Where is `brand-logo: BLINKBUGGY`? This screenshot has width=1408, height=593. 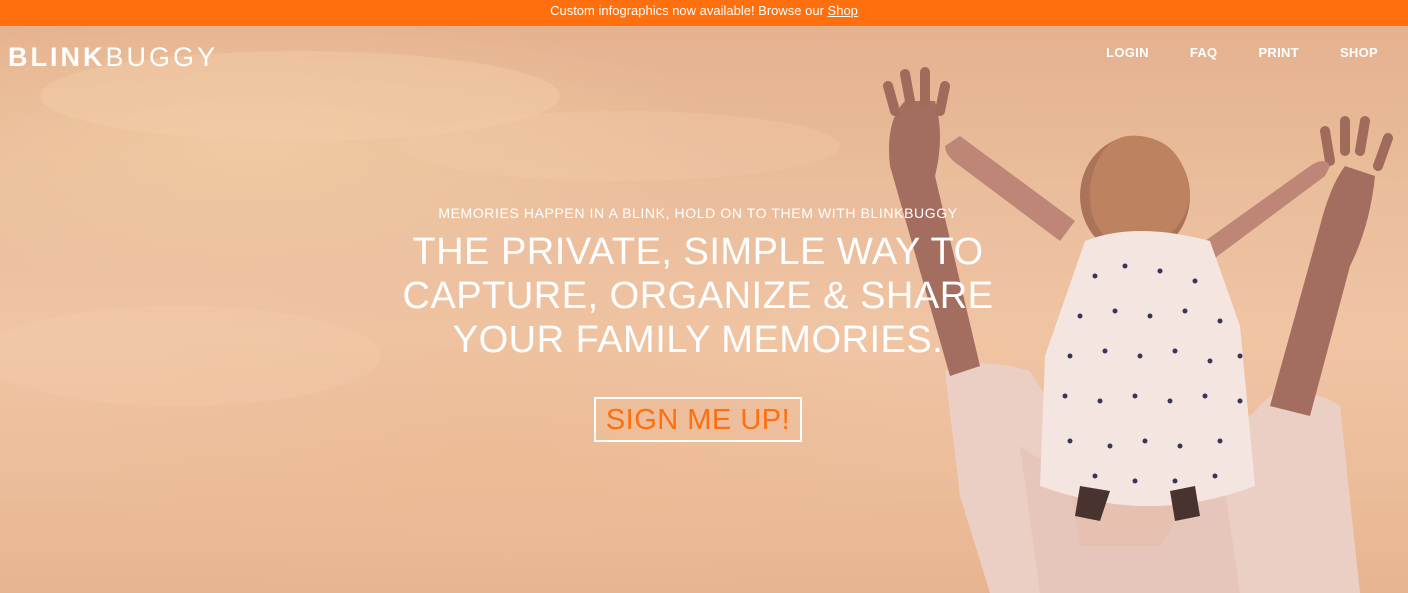 brand-logo: BLINKBUGGY is located at coordinates (113, 57).